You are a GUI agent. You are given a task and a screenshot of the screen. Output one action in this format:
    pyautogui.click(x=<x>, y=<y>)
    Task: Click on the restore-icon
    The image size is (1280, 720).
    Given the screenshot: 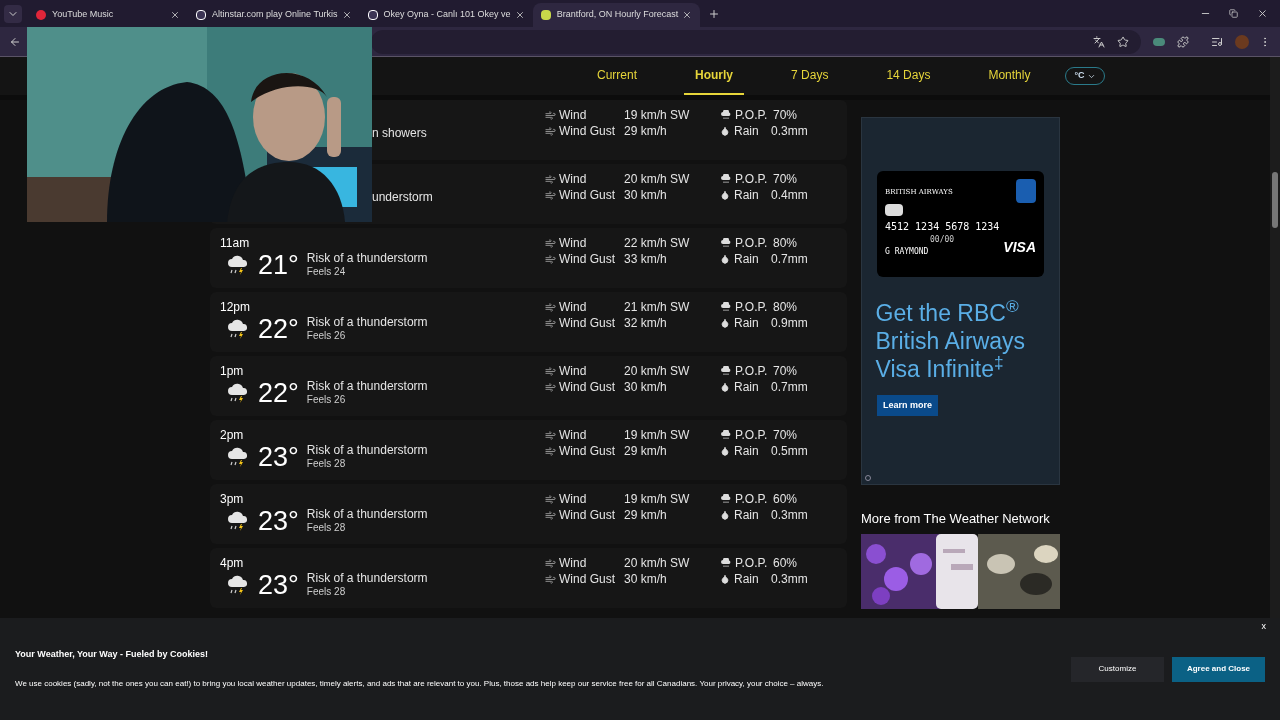 What is the action you would take?
    pyautogui.click(x=1233, y=13)
    